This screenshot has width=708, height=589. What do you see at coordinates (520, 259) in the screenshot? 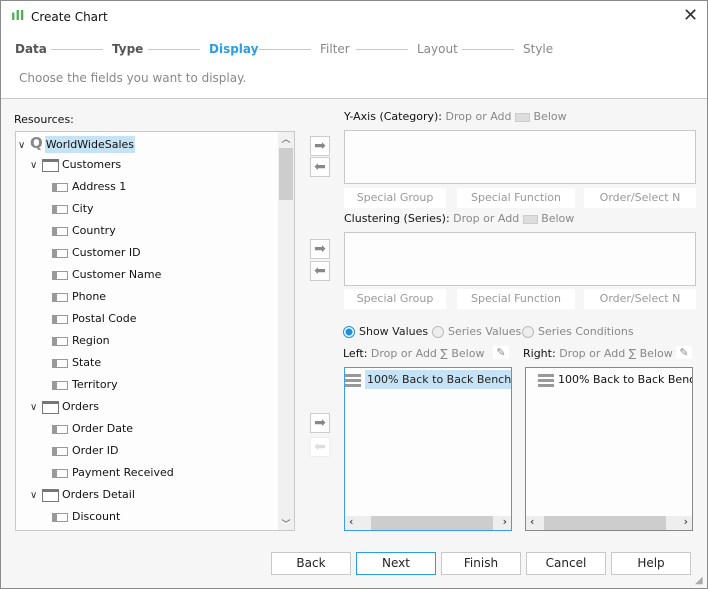
I see `clustering-drop-area` at bounding box center [520, 259].